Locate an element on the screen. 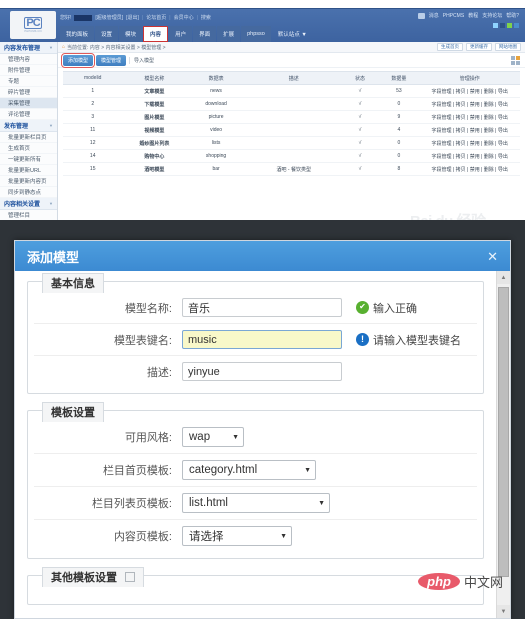 The width and height of the screenshot is (525, 619). home-icon: ⌂ is located at coordinates (63, 47).